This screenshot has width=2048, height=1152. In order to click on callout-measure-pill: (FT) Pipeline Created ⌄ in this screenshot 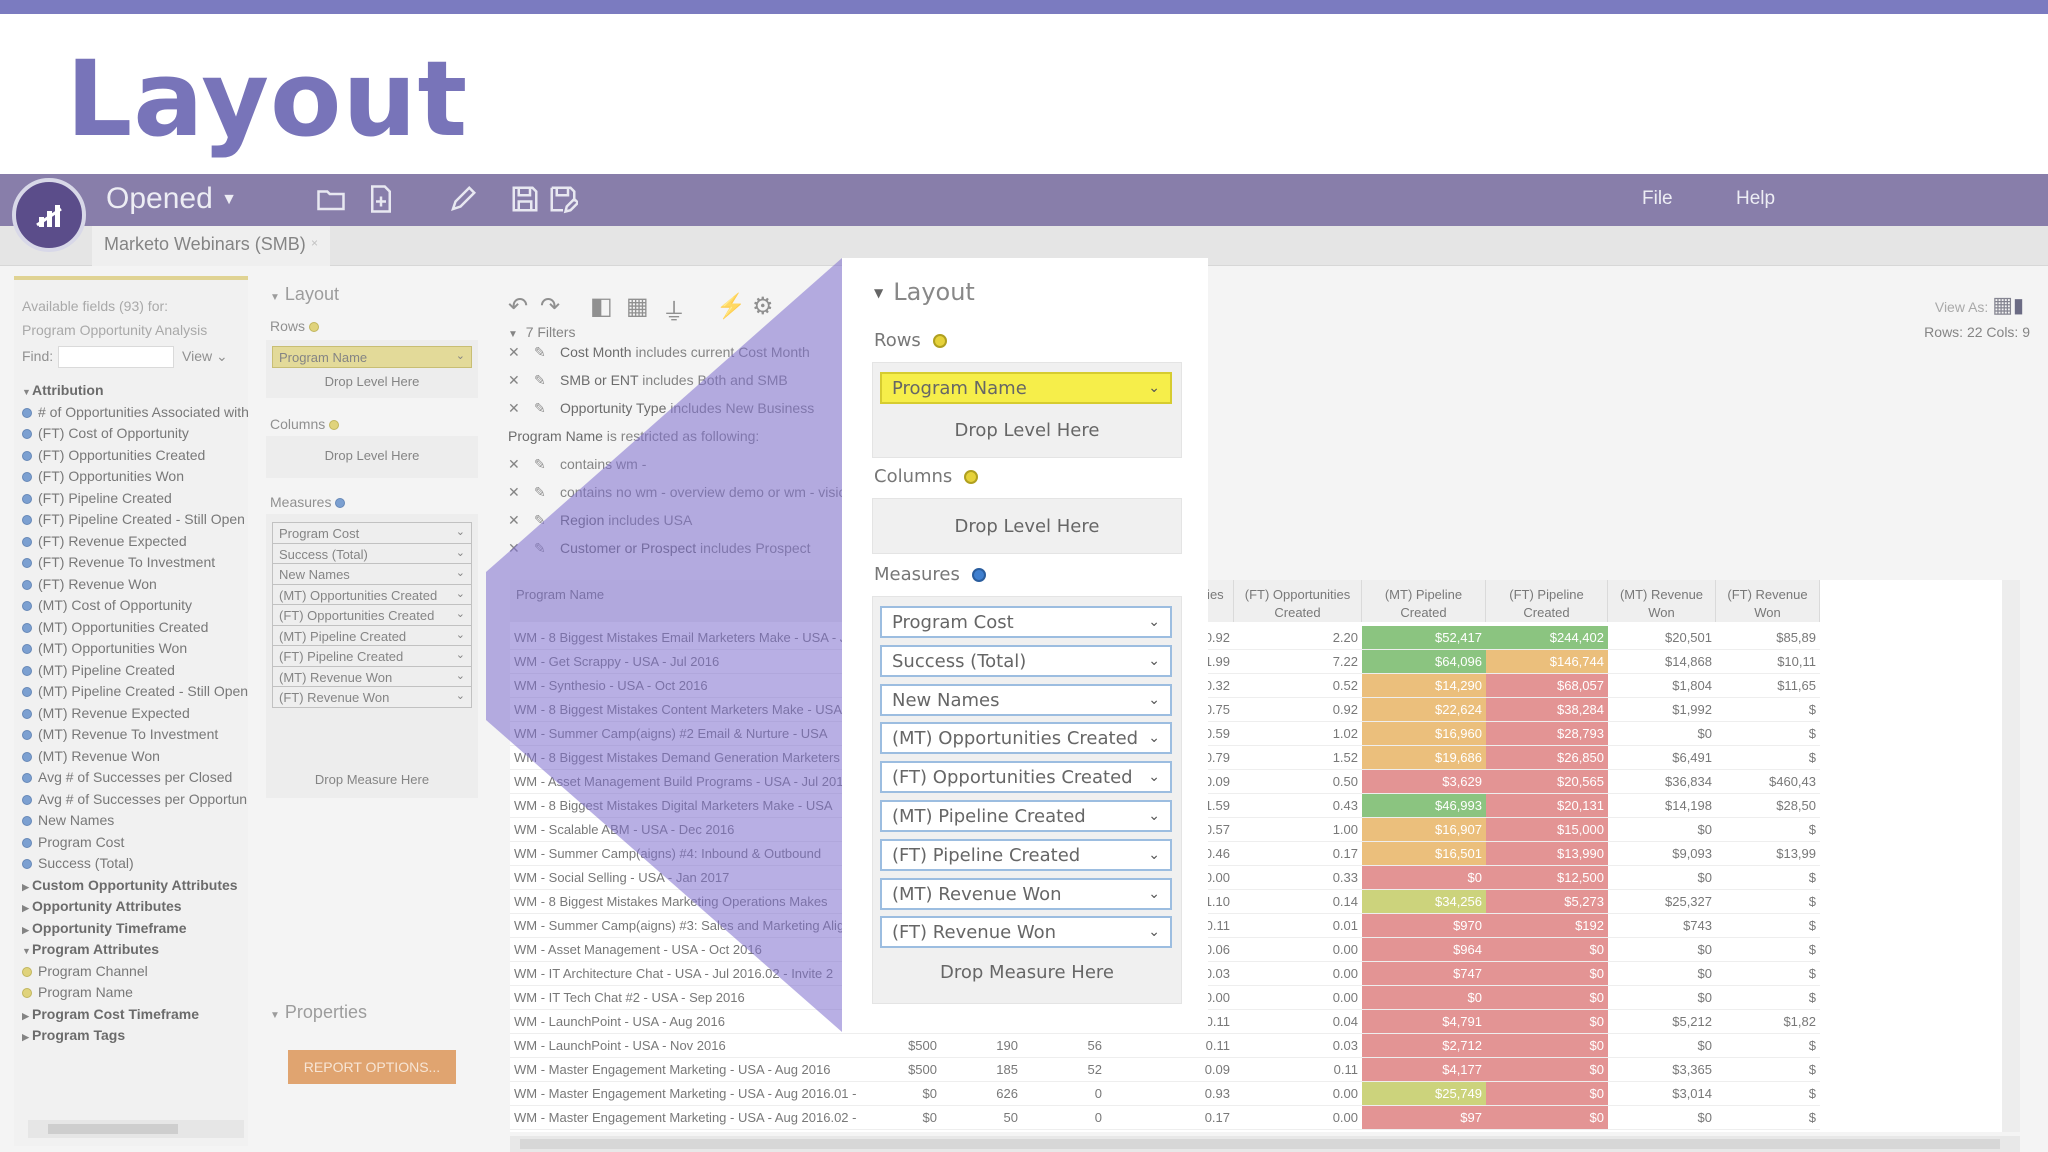, I will do `click(1026, 854)`.